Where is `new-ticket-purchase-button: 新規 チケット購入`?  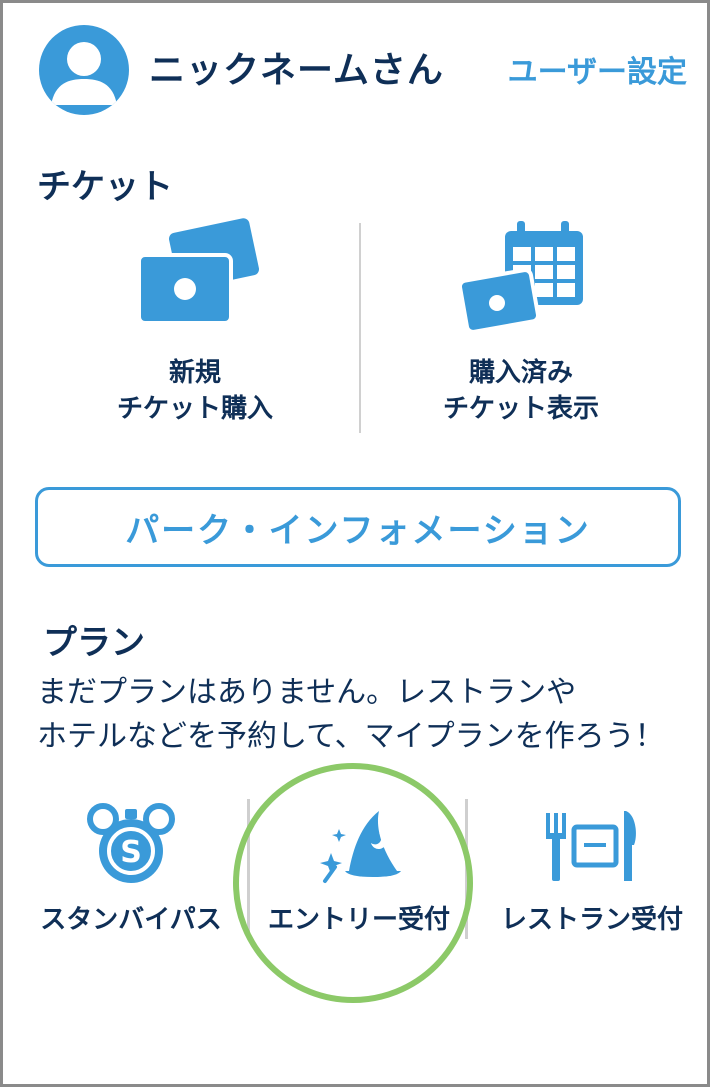
new-ticket-purchase-button: 新規 チケット購入 is located at coordinates (195, 332).